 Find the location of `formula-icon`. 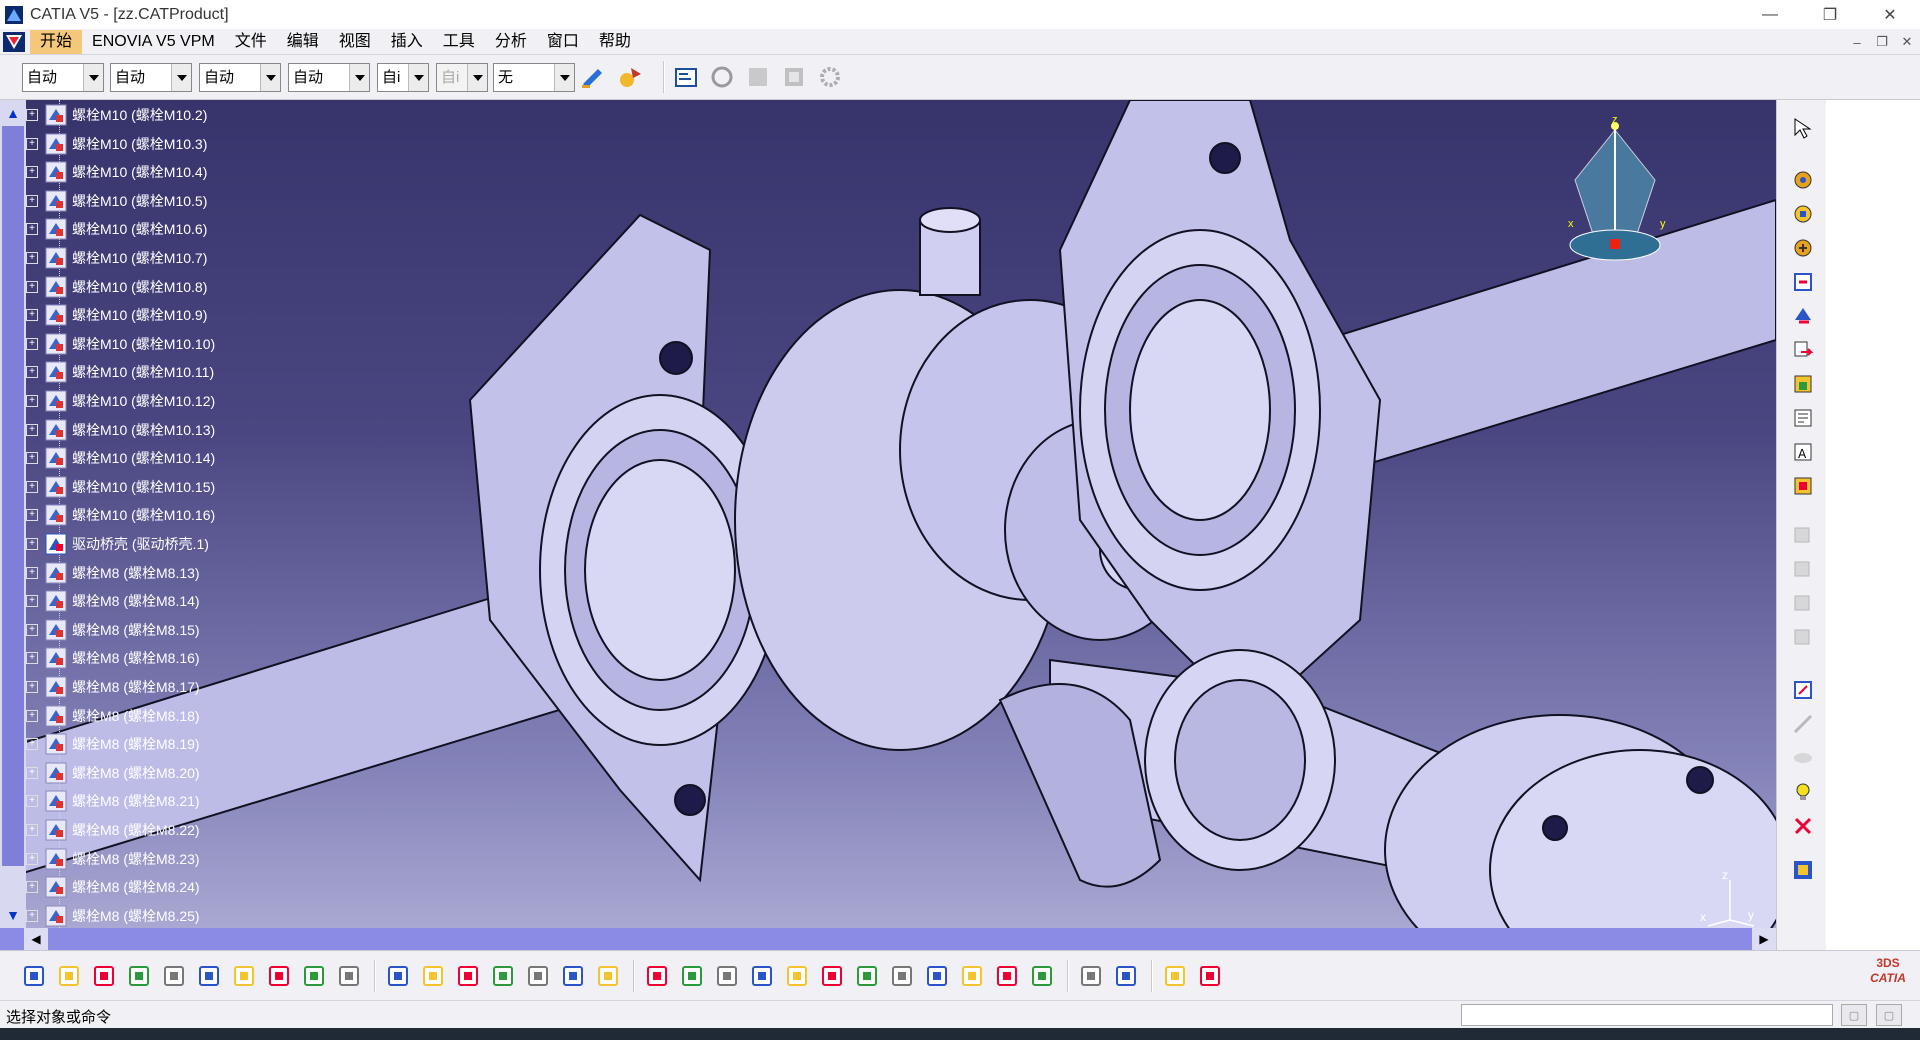

formula-icon is located at coordinates (398, 976).